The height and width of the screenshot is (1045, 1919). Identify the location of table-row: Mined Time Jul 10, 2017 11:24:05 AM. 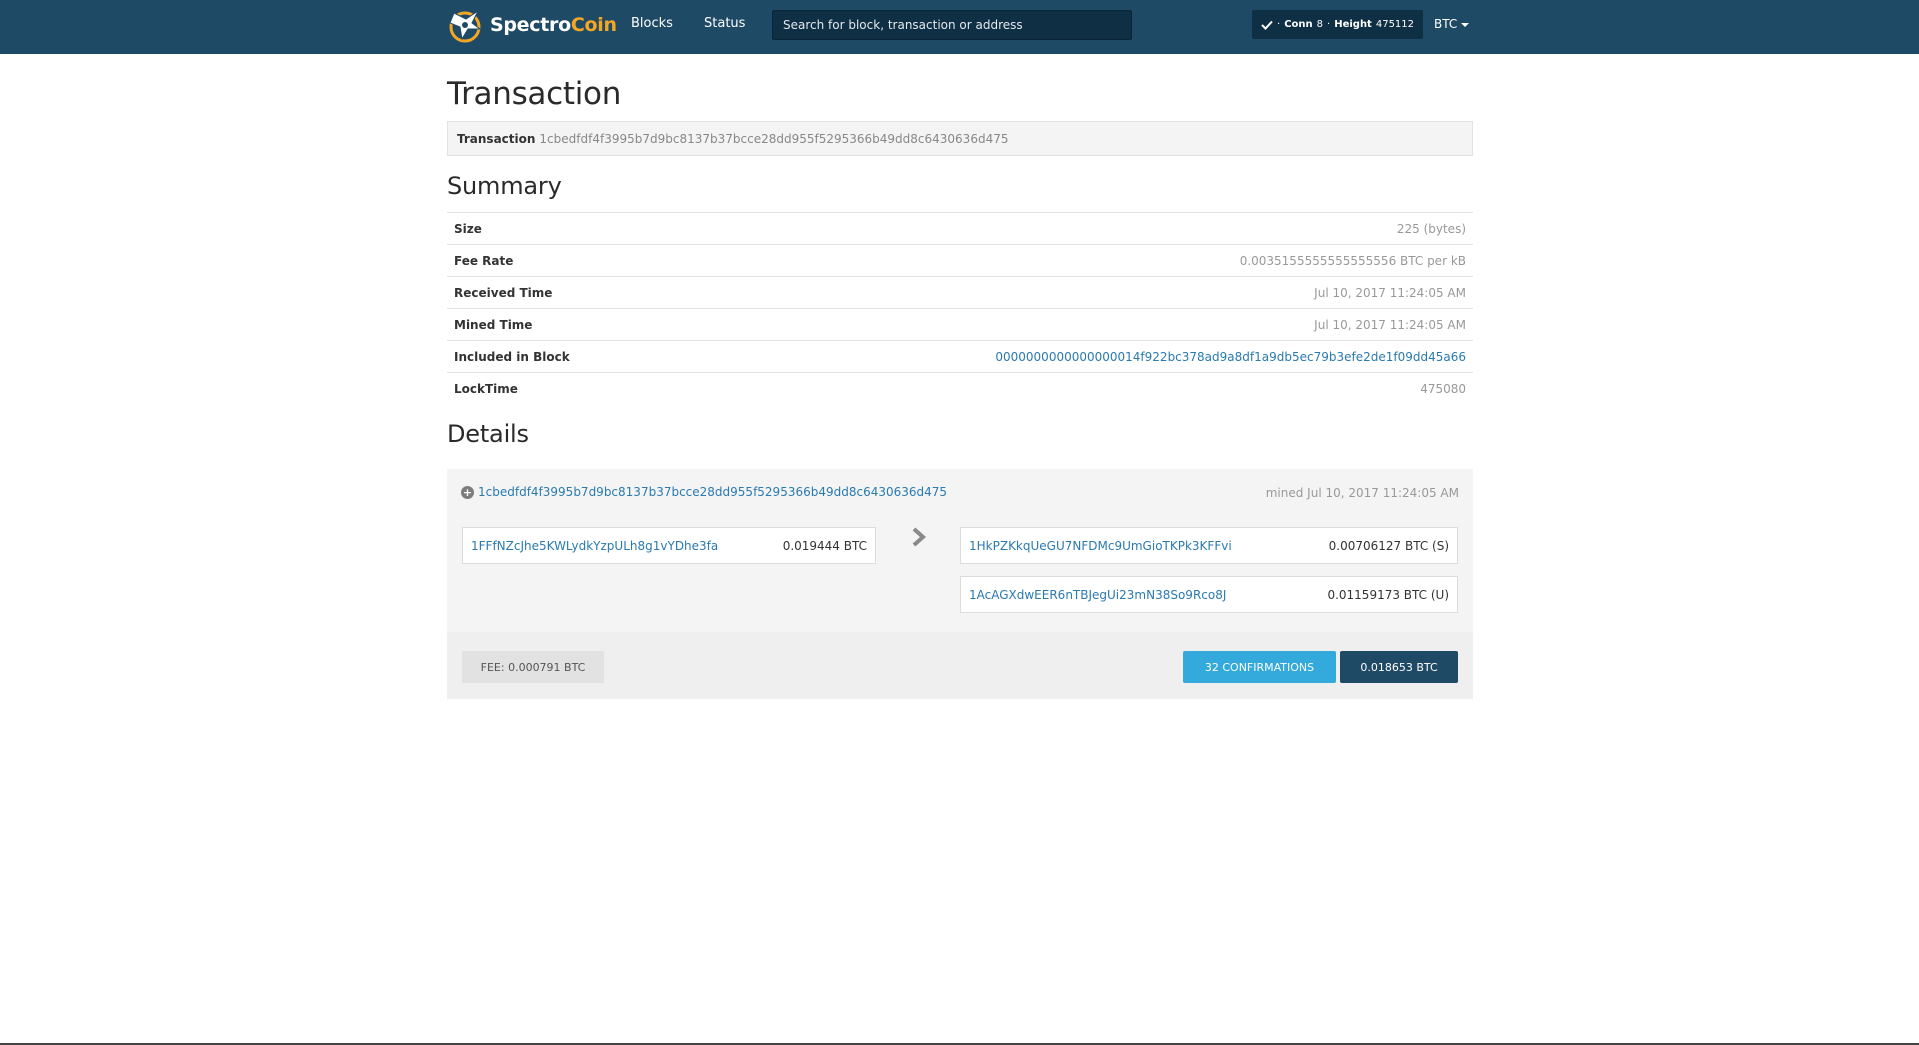
(960, 324).